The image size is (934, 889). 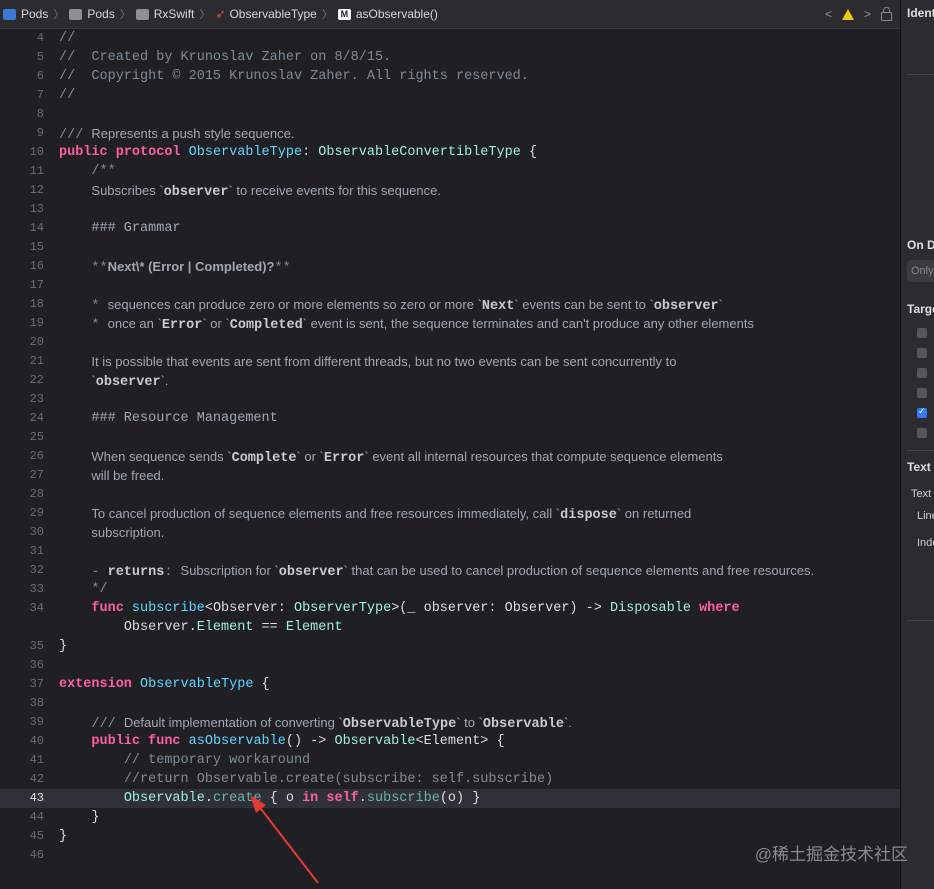 I want to click on app-icon, so click(x=9, y=14).